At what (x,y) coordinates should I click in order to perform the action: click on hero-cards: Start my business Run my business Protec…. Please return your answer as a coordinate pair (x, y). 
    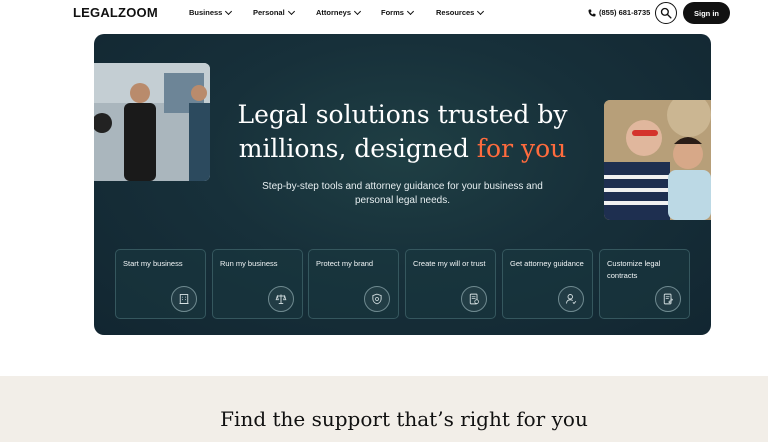
    Looking at the image, I should click on (402, 284).